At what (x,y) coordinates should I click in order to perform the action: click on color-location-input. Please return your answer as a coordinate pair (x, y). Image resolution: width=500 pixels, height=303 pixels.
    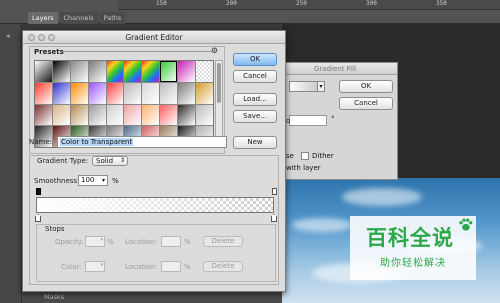
    Looking at the image, I should click on (171, 266).